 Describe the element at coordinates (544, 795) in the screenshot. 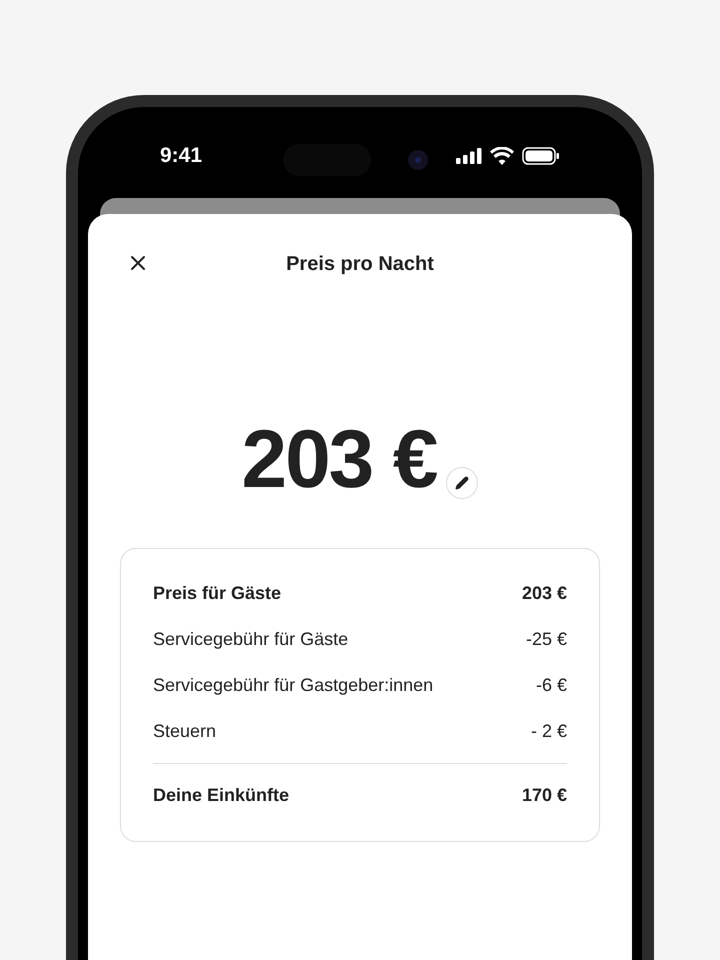

I see `line-item-amount: 170 €` at that location.